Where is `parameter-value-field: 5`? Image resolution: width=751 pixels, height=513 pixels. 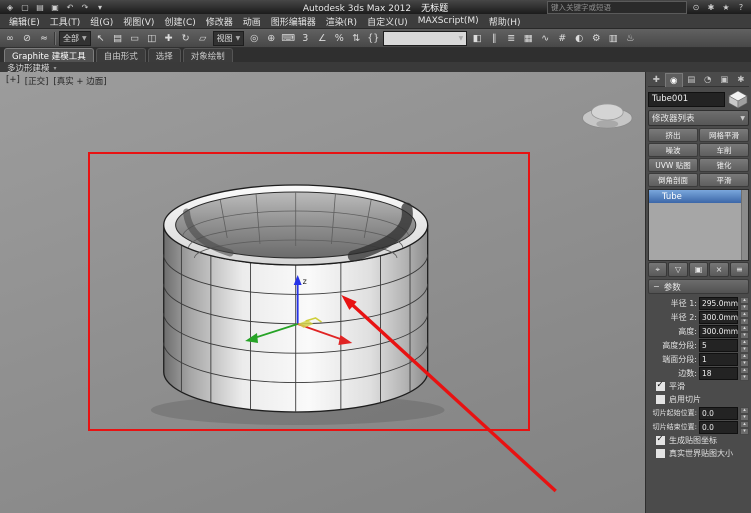
parameter-value-field: 5 is located at coordinates (718, 345).